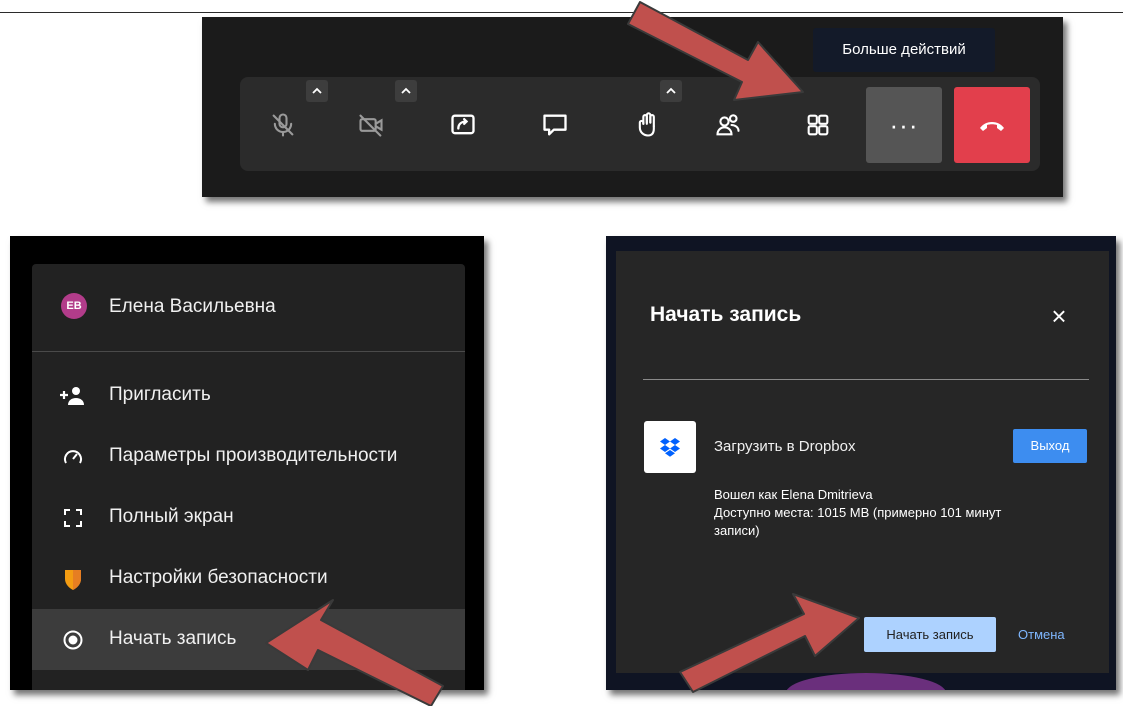 This screenshot has height=706, width=1123. Describe the element at coordinates (283, 125) in the screenshot. I see `mic-muted-icon` at that location.